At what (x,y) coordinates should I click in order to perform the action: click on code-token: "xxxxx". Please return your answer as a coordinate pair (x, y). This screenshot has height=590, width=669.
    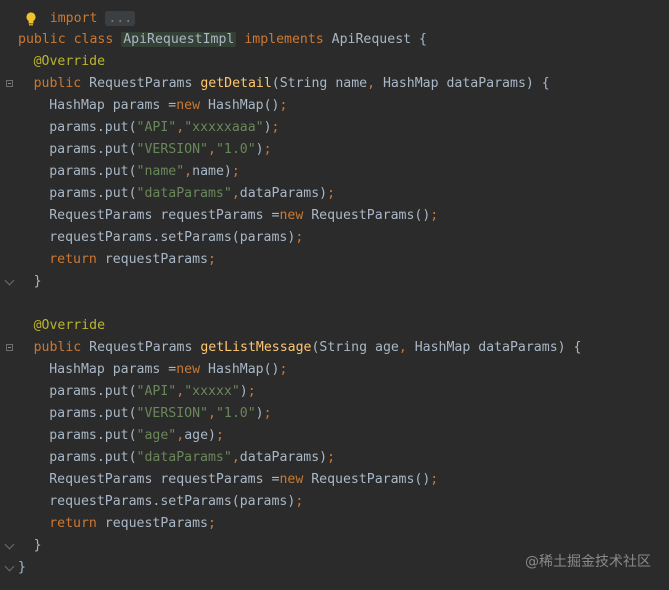
    Looking at the image, I should click on (212, 391).